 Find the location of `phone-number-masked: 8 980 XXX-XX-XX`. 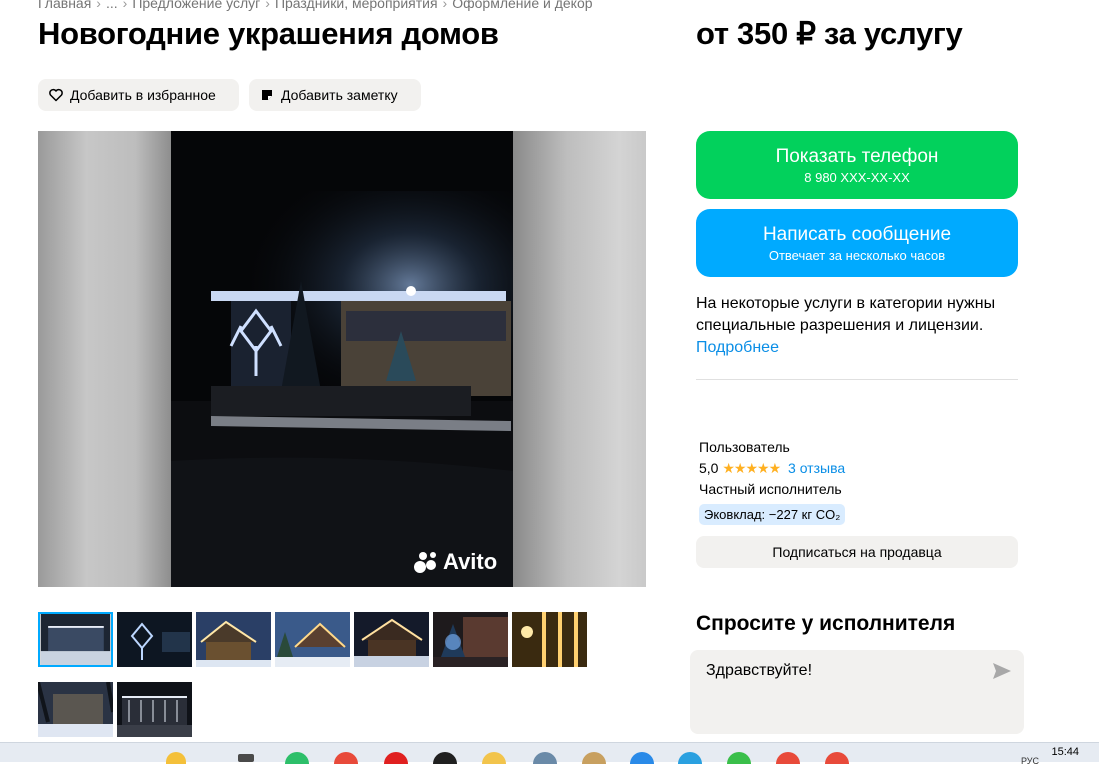

phone-number-masked: 8 980 XXX-XX-XX is located at coordinates (857, 177).